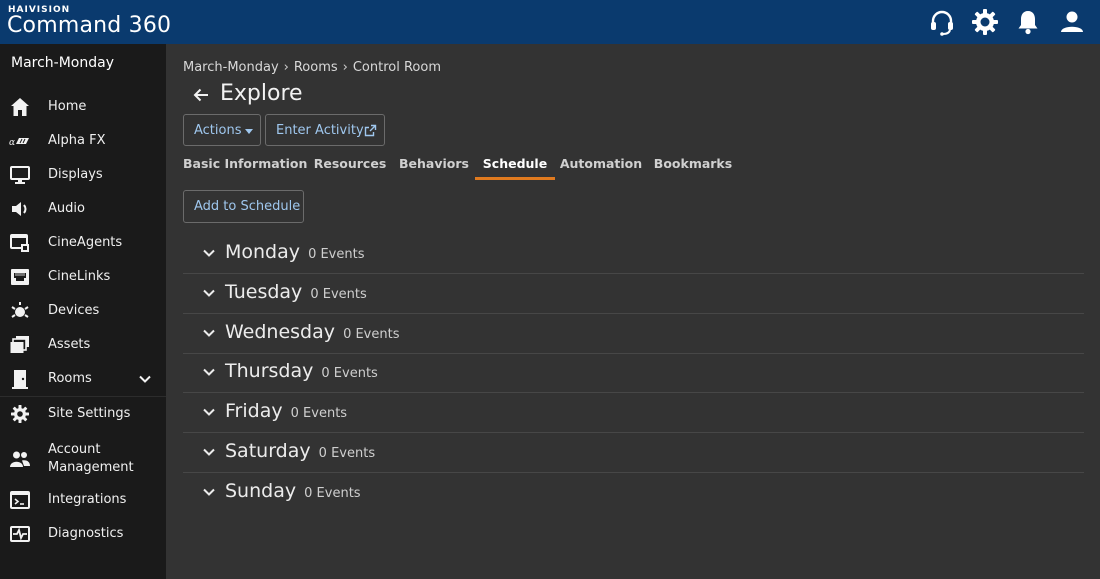  Describe the element at coordinates (261, 93) in the screenshot. I see `page-title: Explore` at that location.